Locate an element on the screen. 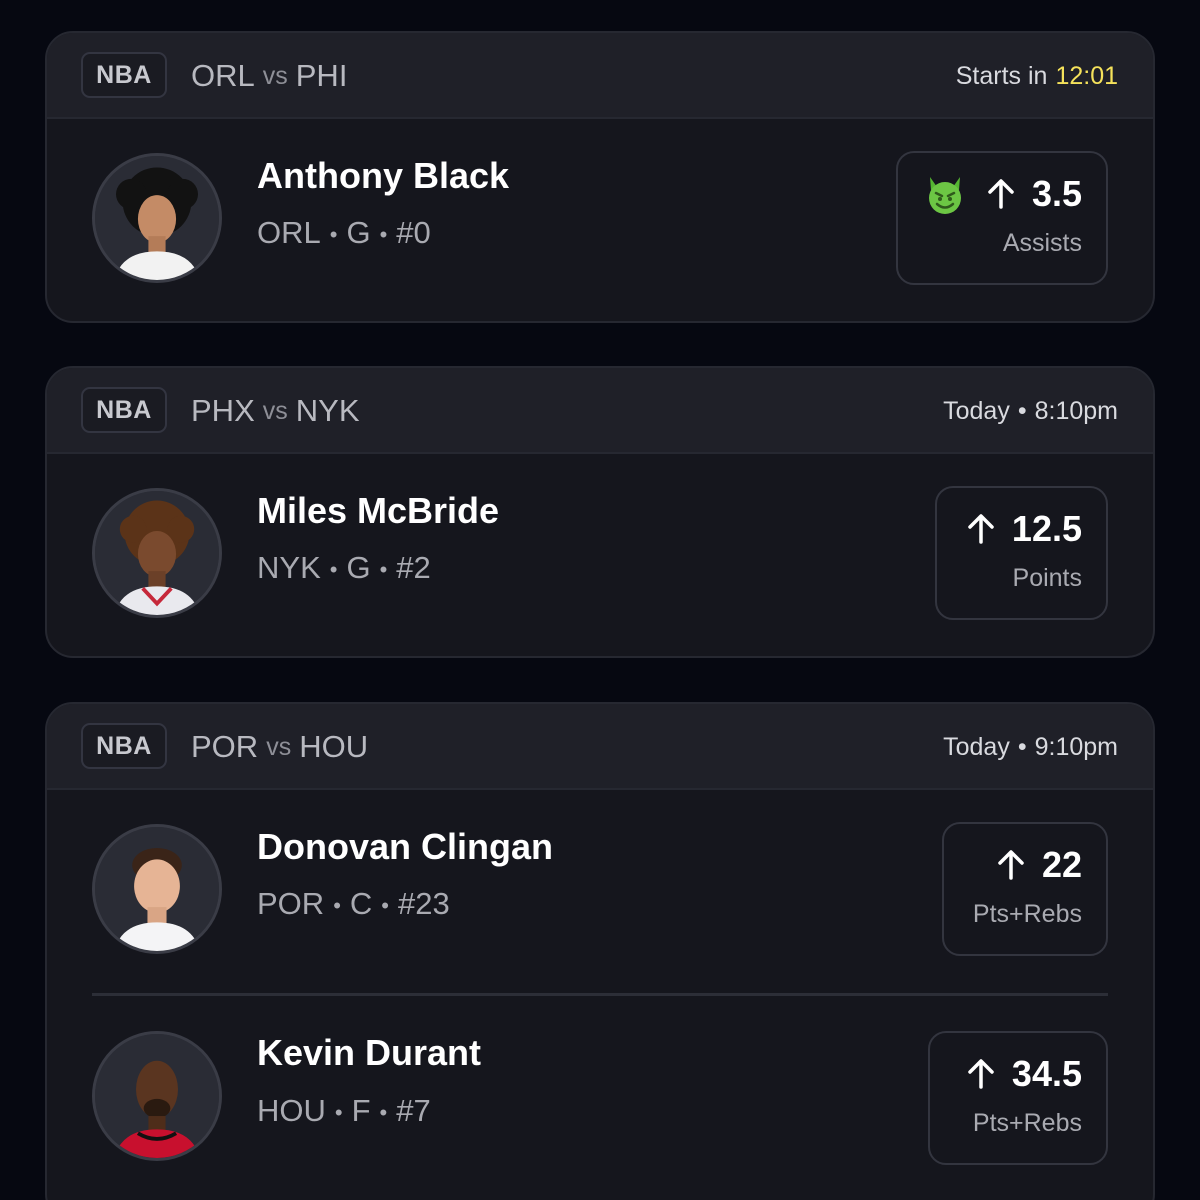 The image size is (1200, 1200). pick-stat-type: Points is located at coordinates (1047, 578).